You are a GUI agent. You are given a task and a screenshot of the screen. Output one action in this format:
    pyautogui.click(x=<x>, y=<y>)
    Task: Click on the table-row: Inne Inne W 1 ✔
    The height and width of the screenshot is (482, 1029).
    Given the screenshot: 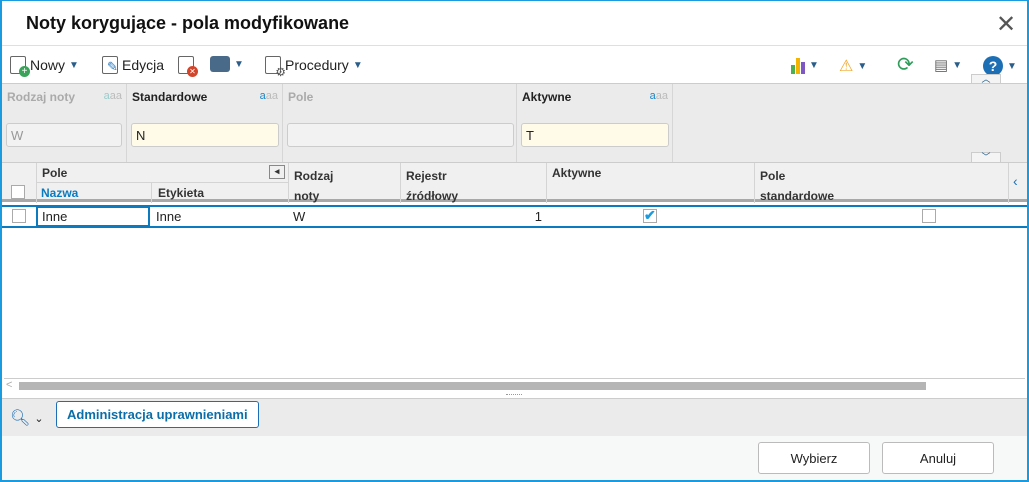 What is the action you would take?
    pyautogui.click(x=514, y=216)
    